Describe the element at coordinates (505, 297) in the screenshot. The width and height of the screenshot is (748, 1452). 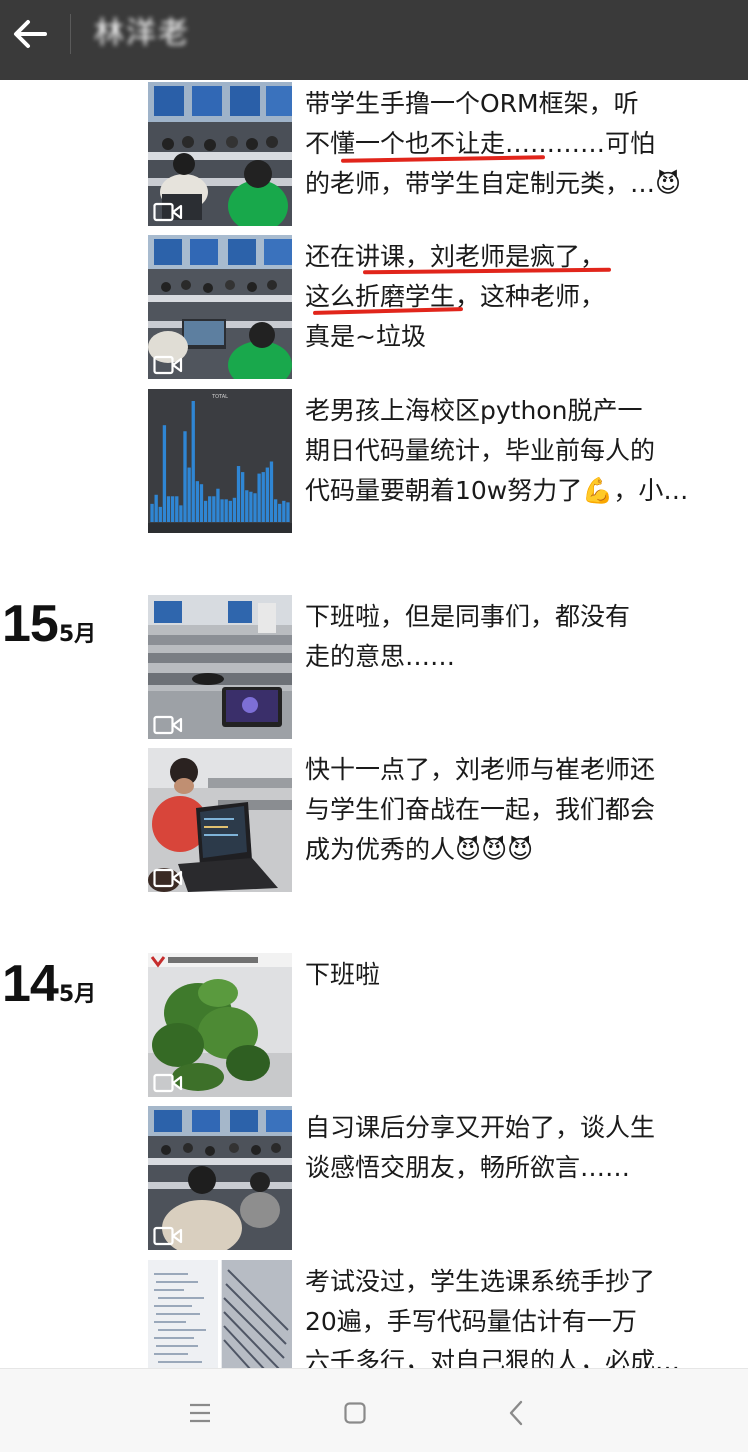
I see `post-text: 还在讲课，刘老师是疯了， 这么折磨学生，这种老师， 真是~垃圾` at that location.